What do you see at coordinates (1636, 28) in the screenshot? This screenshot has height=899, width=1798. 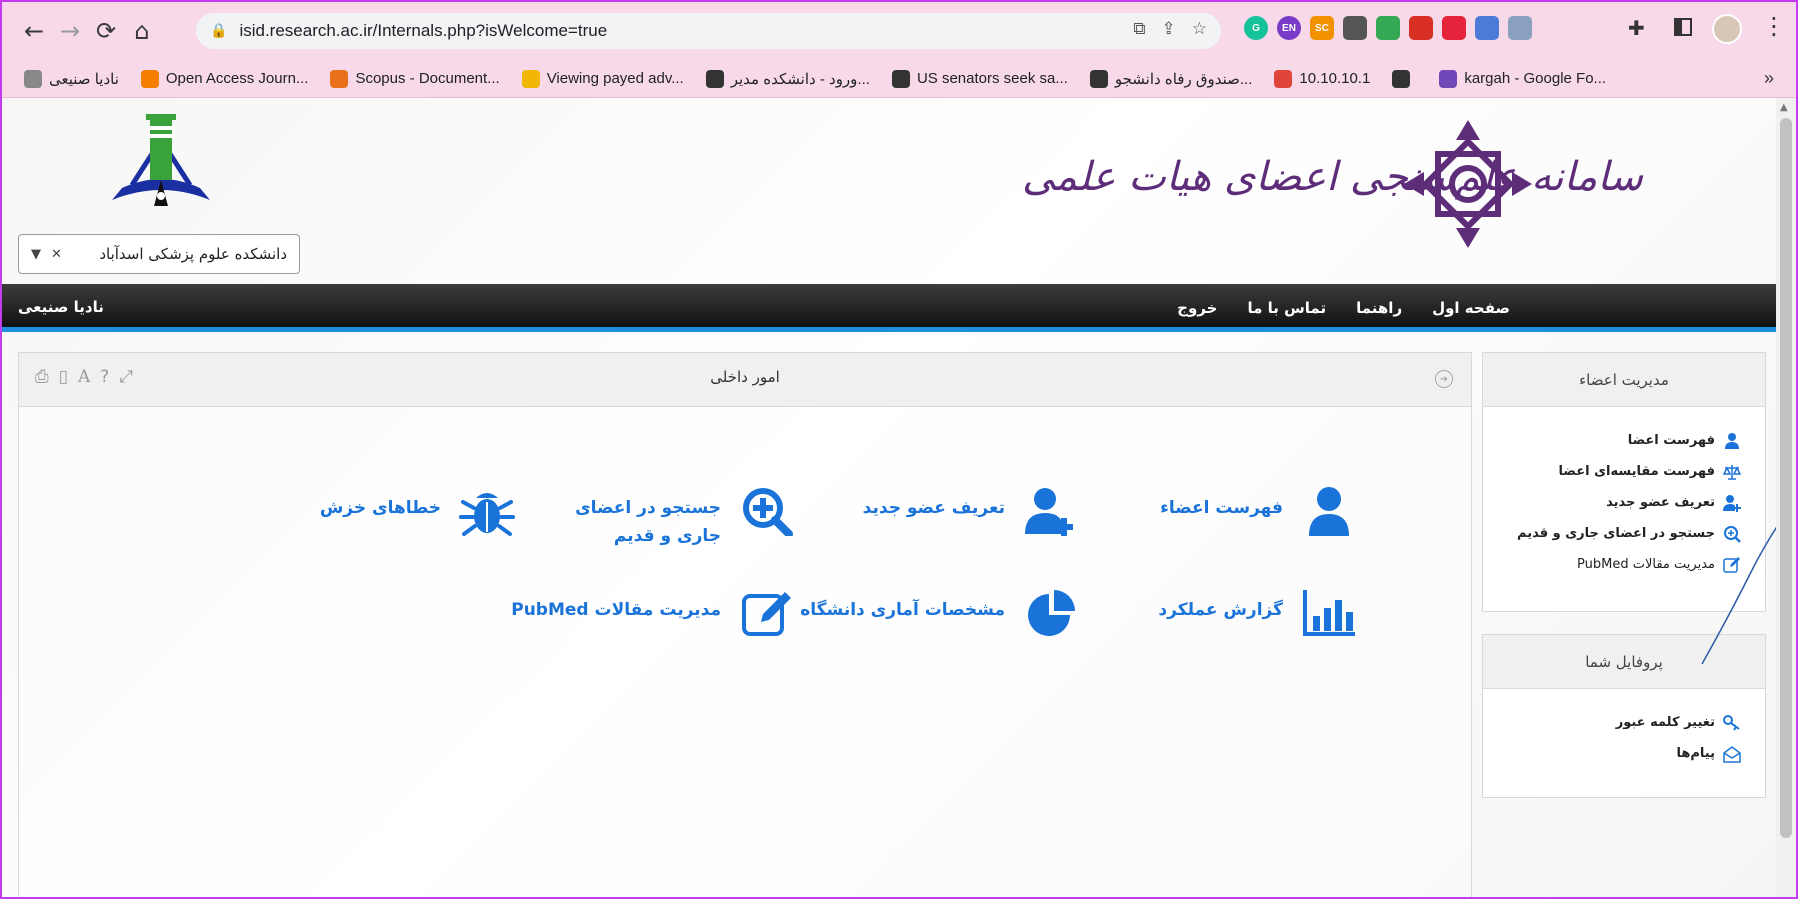 I see `puzzle-icon: ✚` at bounding box center [1636, 28].